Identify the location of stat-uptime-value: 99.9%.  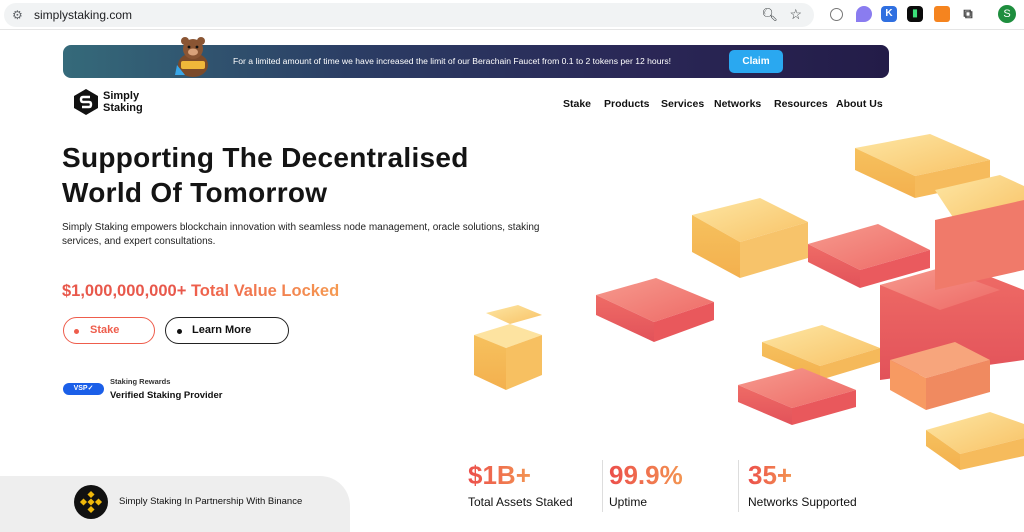
(646, 475).